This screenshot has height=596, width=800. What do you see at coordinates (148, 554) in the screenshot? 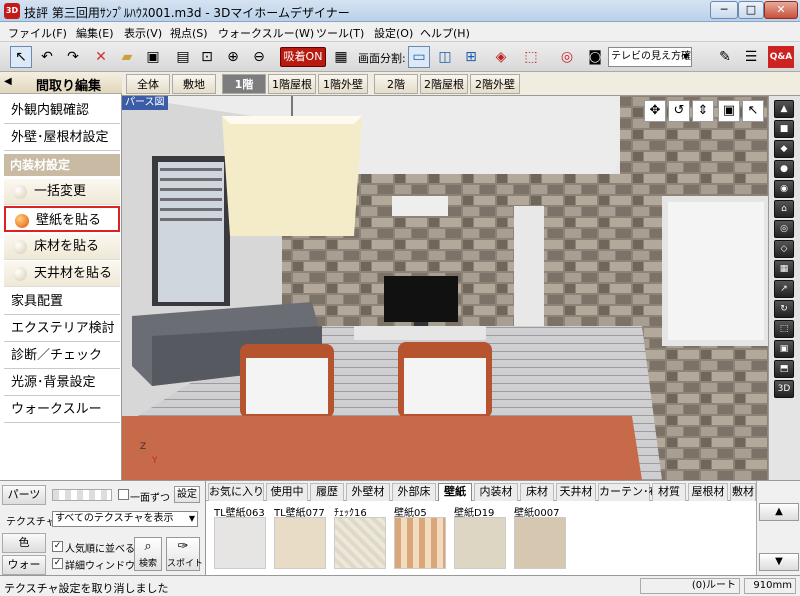
I see `search-button: ⌕ 検索` at bounding box center [148, 554].